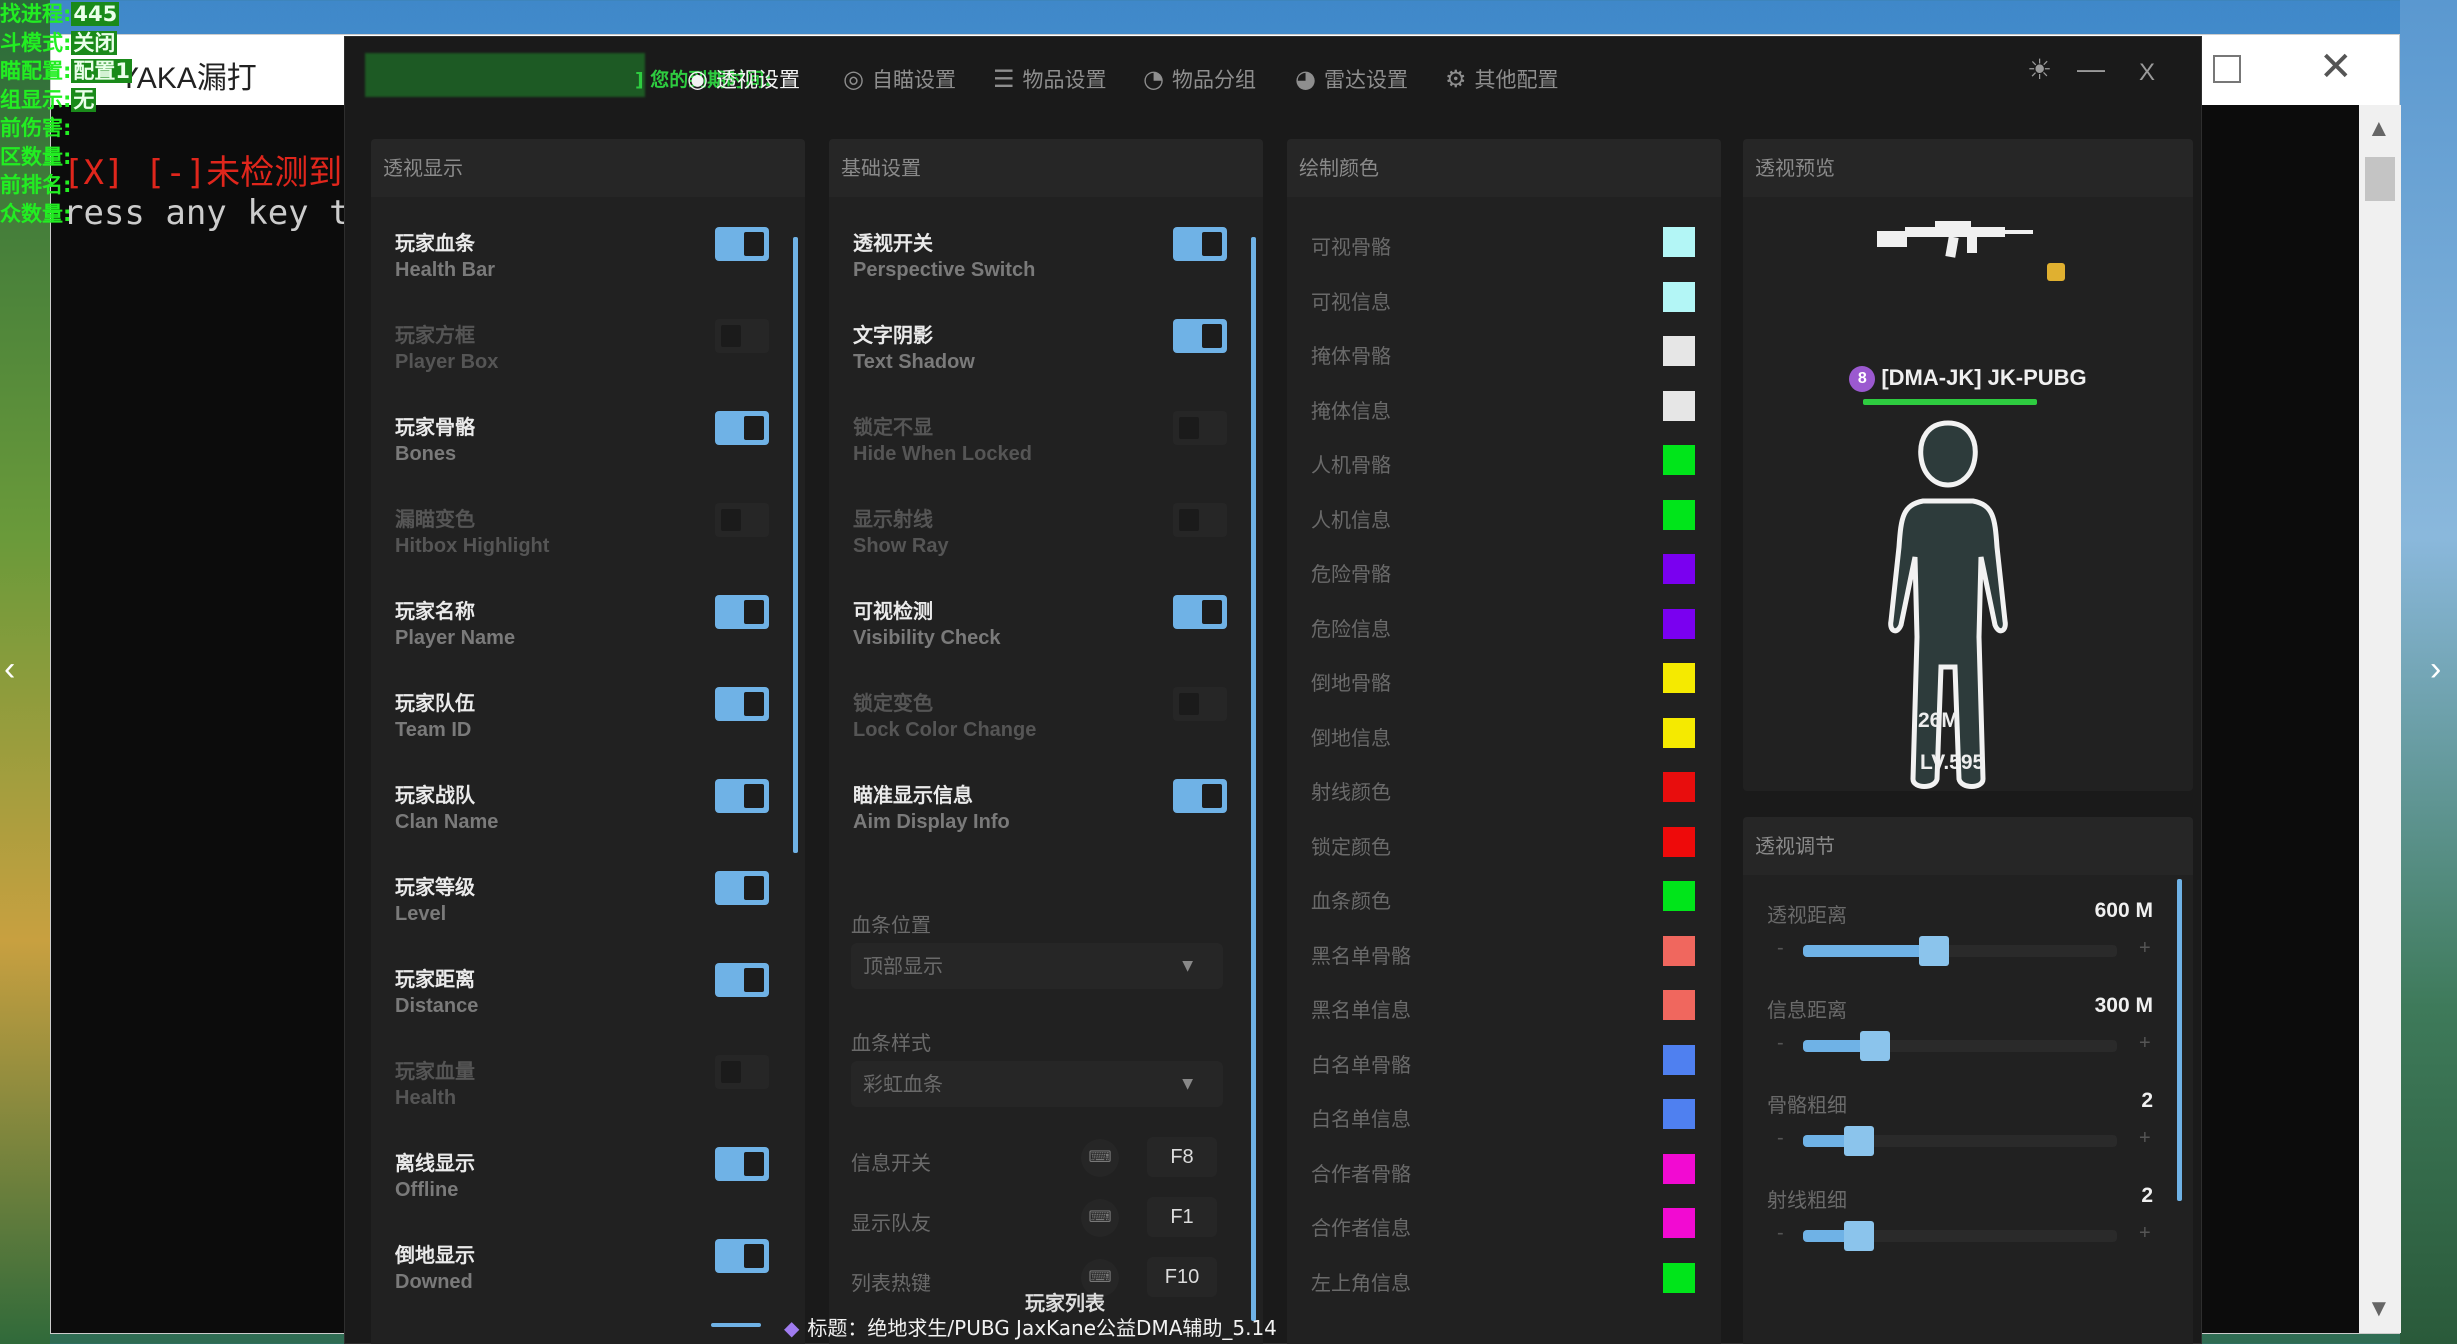 The height and width of the screenshot is (1344, 2457). What do you see at coordinates (1504, 1280) in the screenshot?
I see `color-row: 左上角信息` at bounding box center [1504, 1280].